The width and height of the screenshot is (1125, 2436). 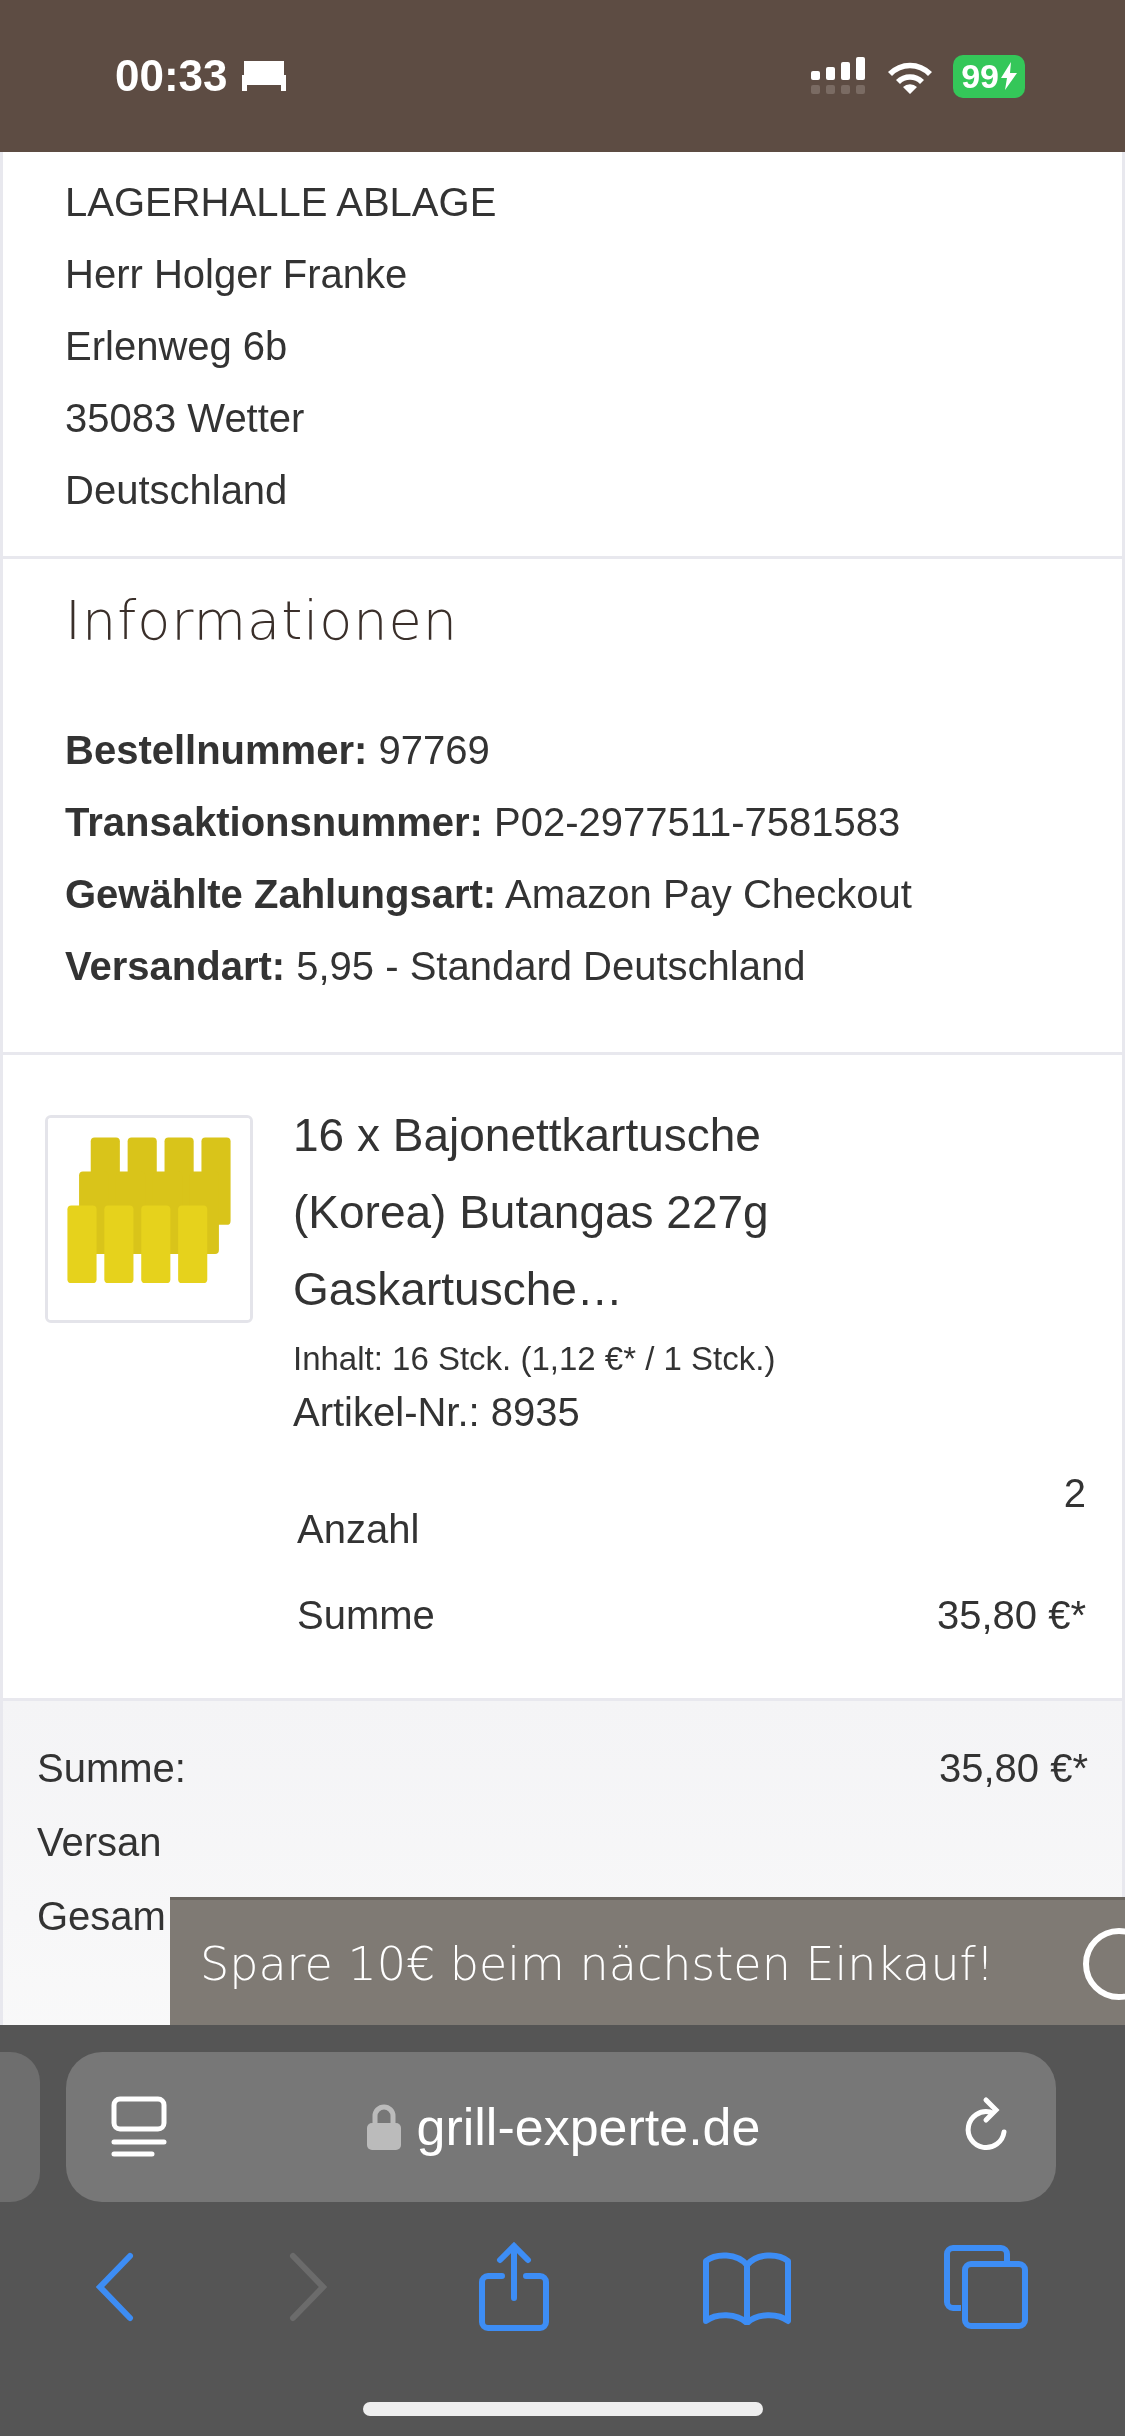 I want to click on info-line: Versandart: 5,95 - Standard Deutschland, so click(x=436, y=966).